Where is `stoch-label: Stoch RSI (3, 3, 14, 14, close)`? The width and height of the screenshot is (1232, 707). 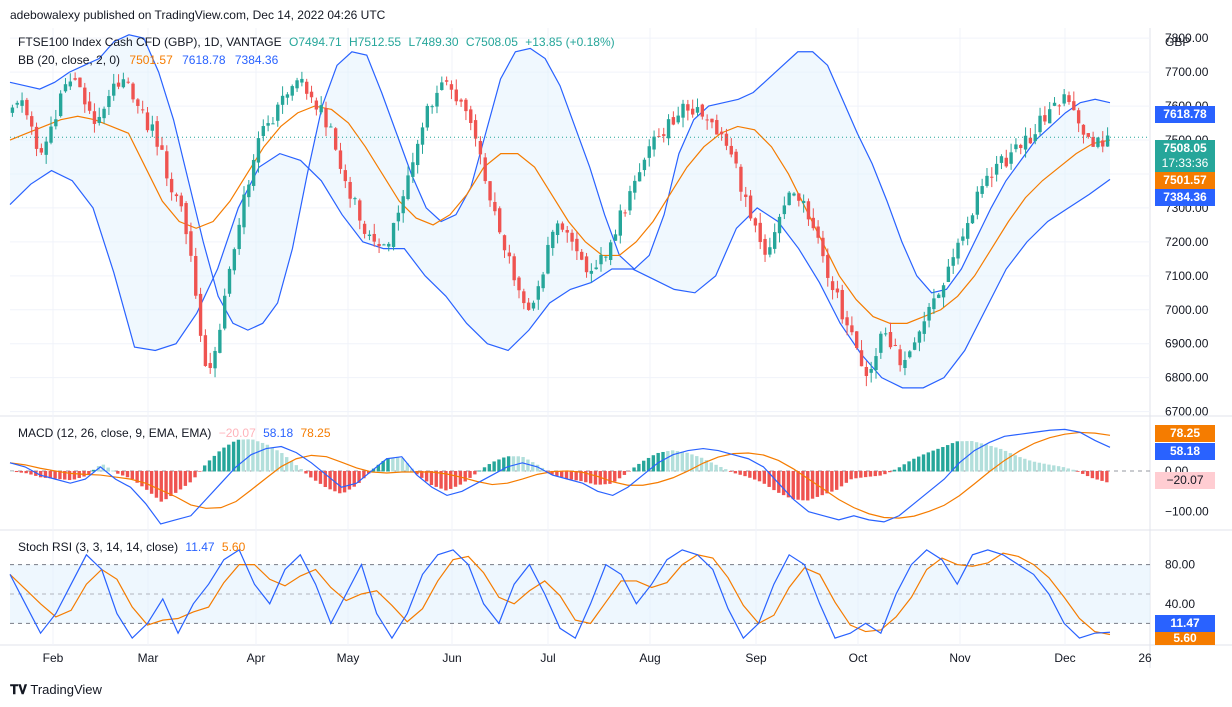
stoch-label: Stoch RSI (3, 3, 14, 14, close) is located at coordinates (98, 547).